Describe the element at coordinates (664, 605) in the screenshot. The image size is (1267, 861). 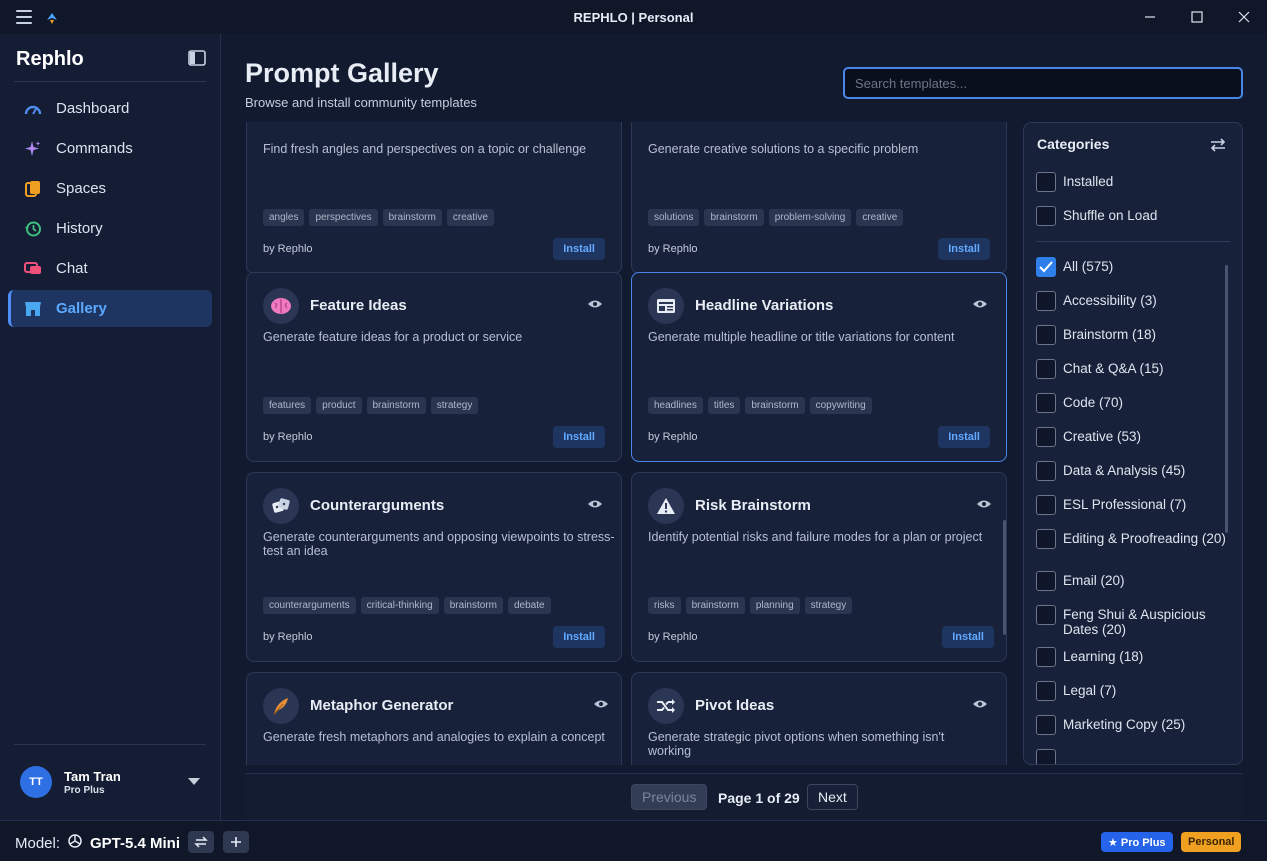
I see `tag: risks` at that location.